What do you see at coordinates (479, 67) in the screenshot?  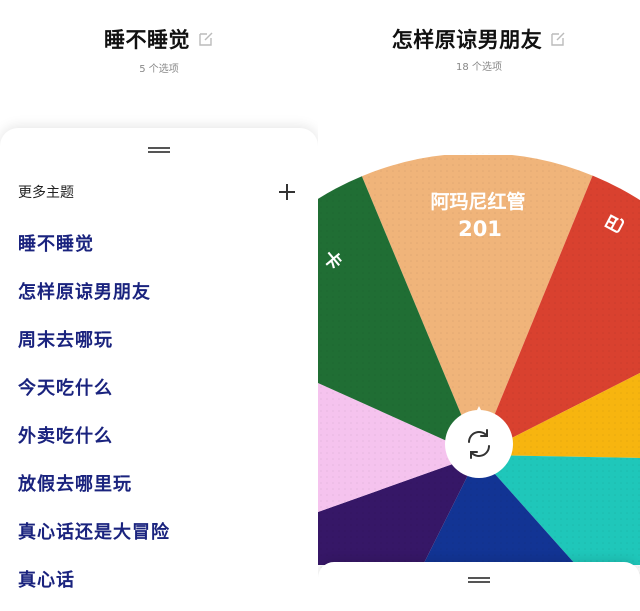 I see `option-count: 18 个选项` at bounding box center [479, 67].